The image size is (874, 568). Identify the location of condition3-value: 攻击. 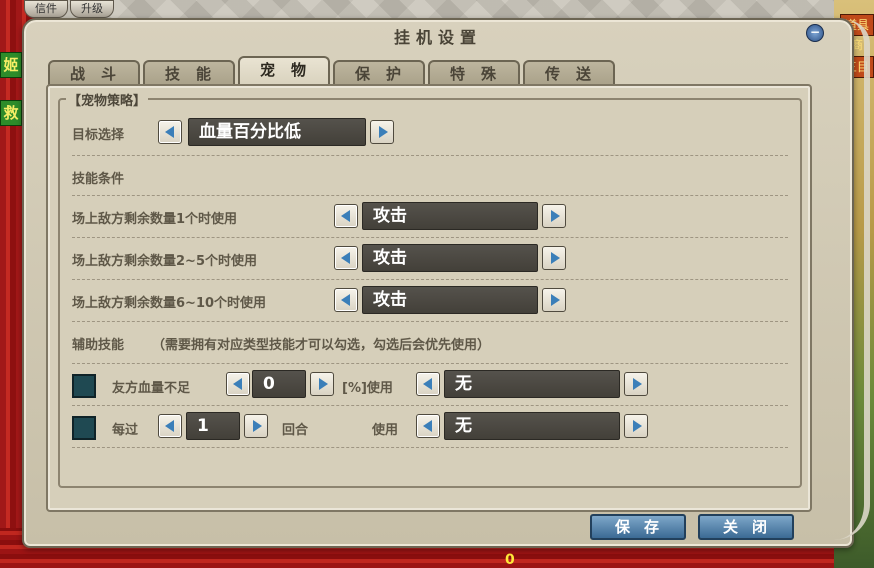
(450, 300).